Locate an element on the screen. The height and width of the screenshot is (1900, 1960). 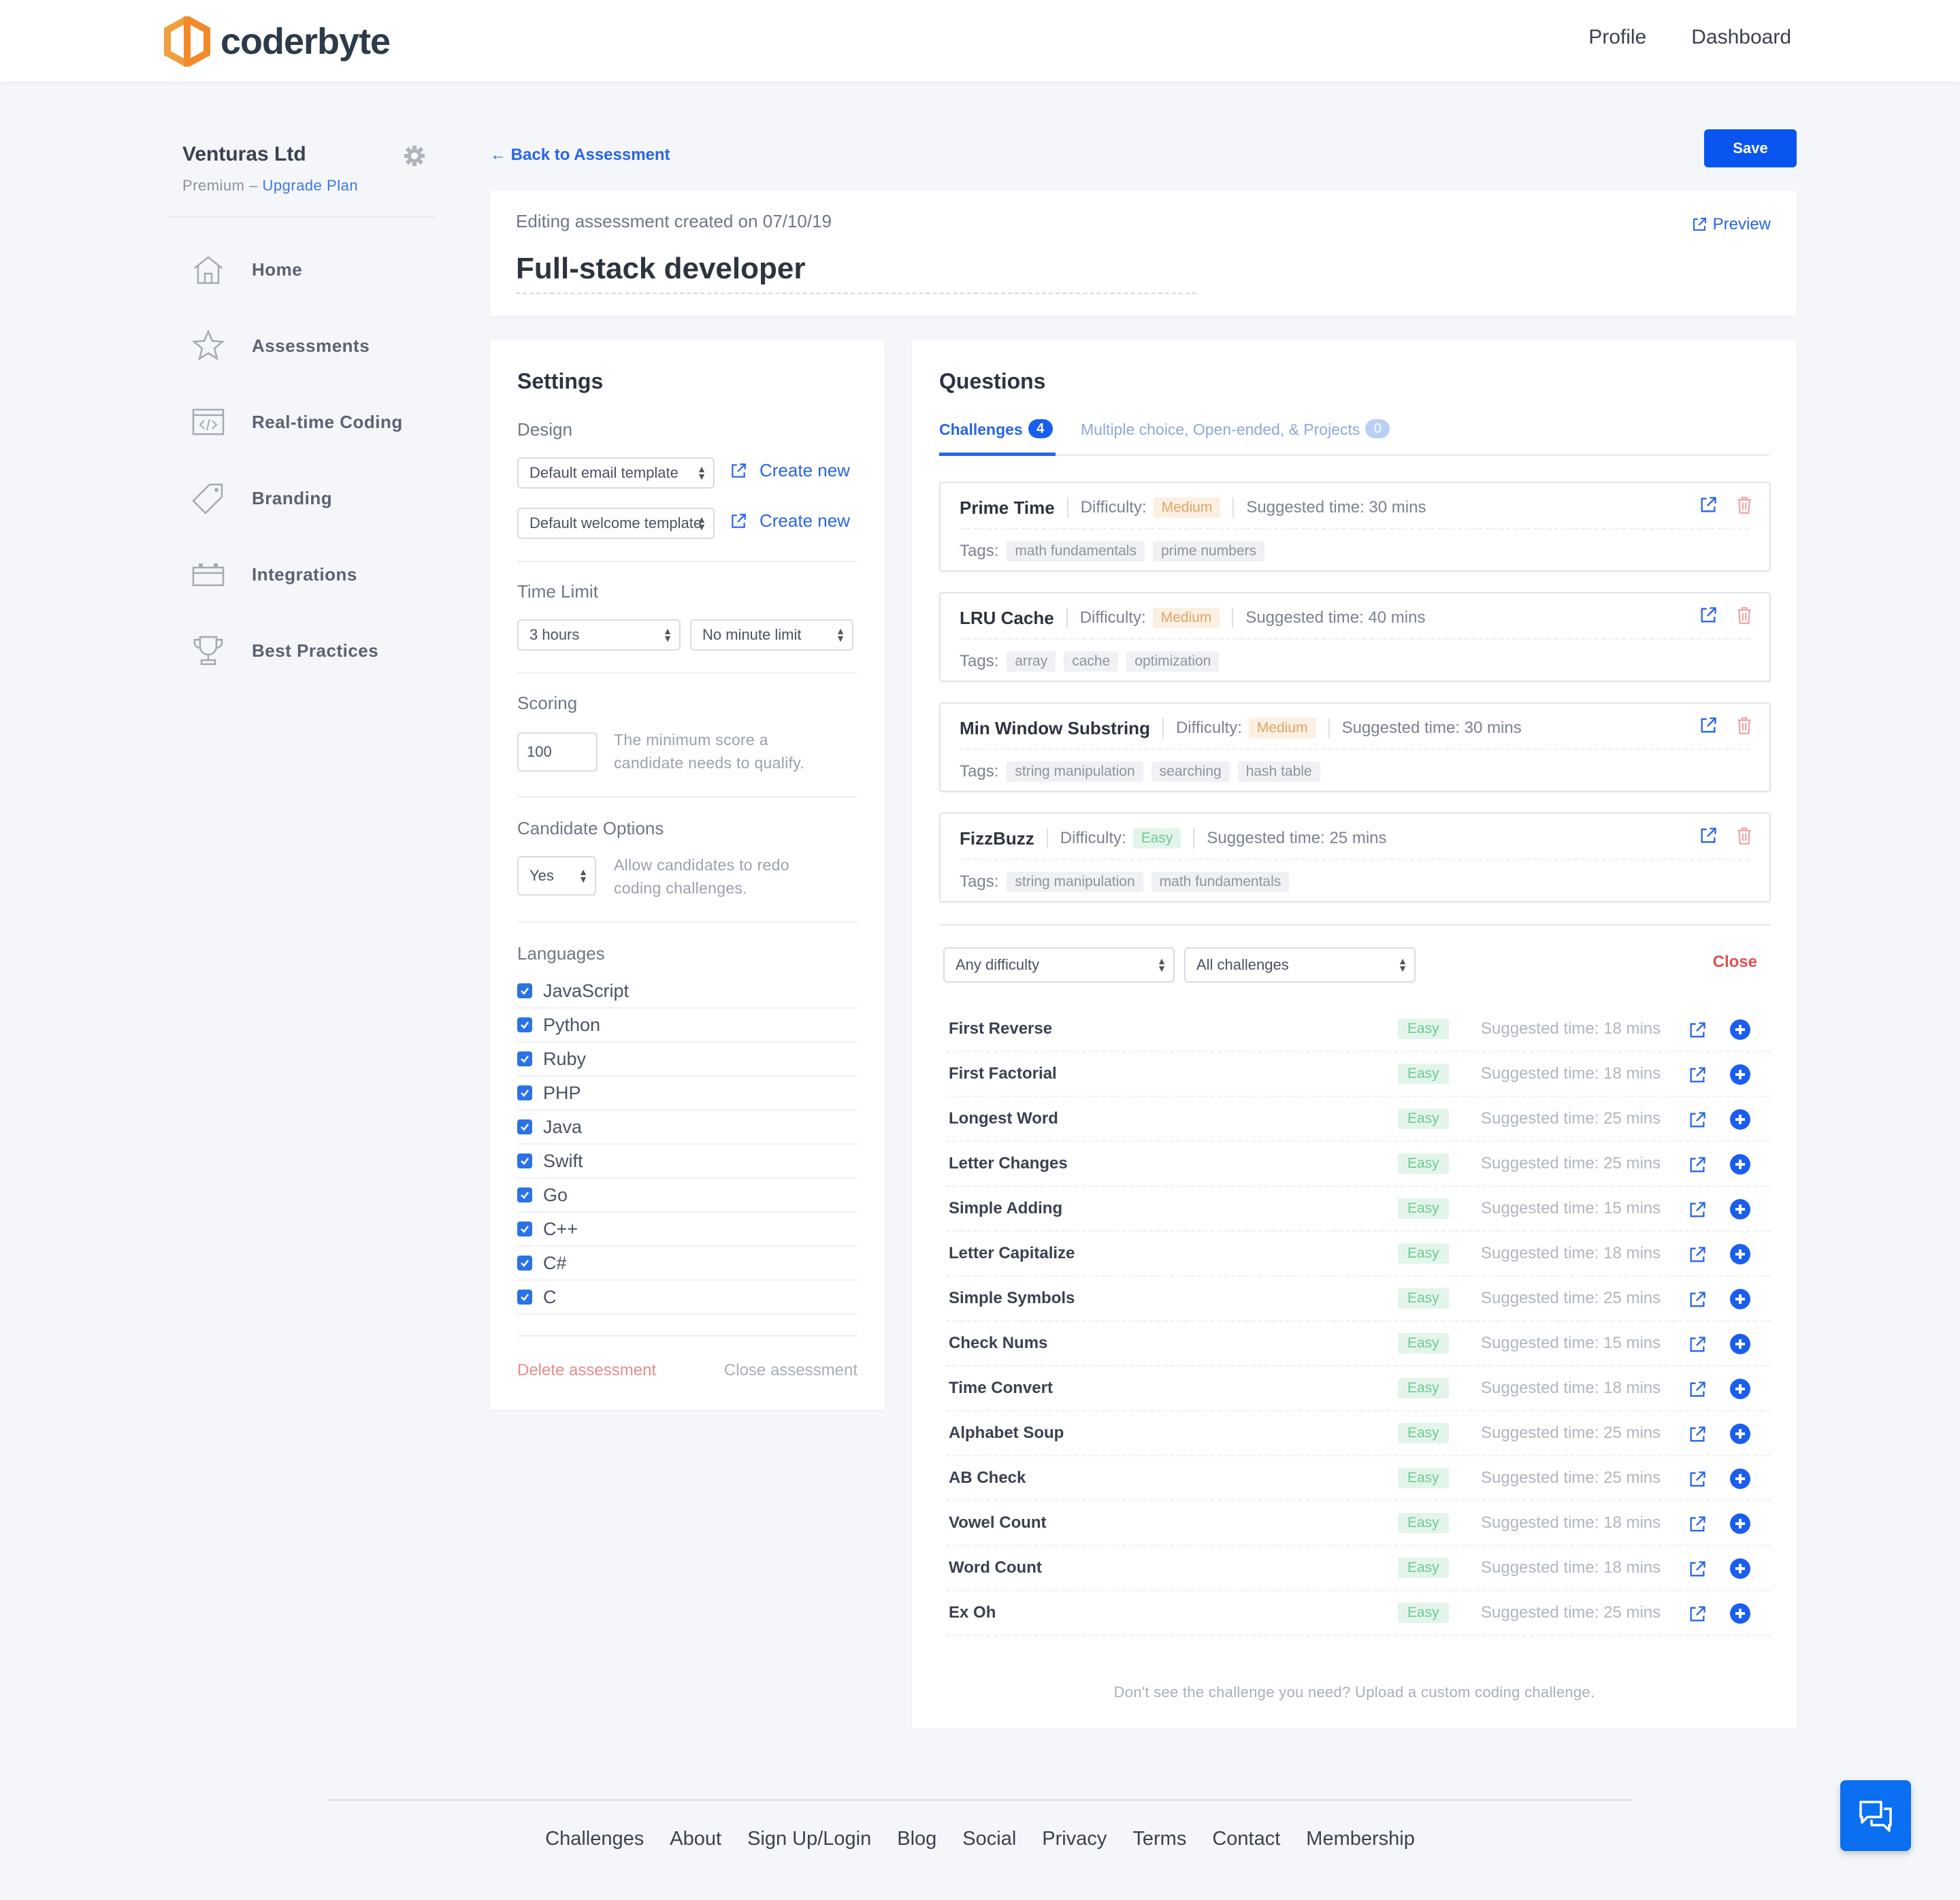
assessment-title-input: Full-stack developer is located at coordinates (661, 269).